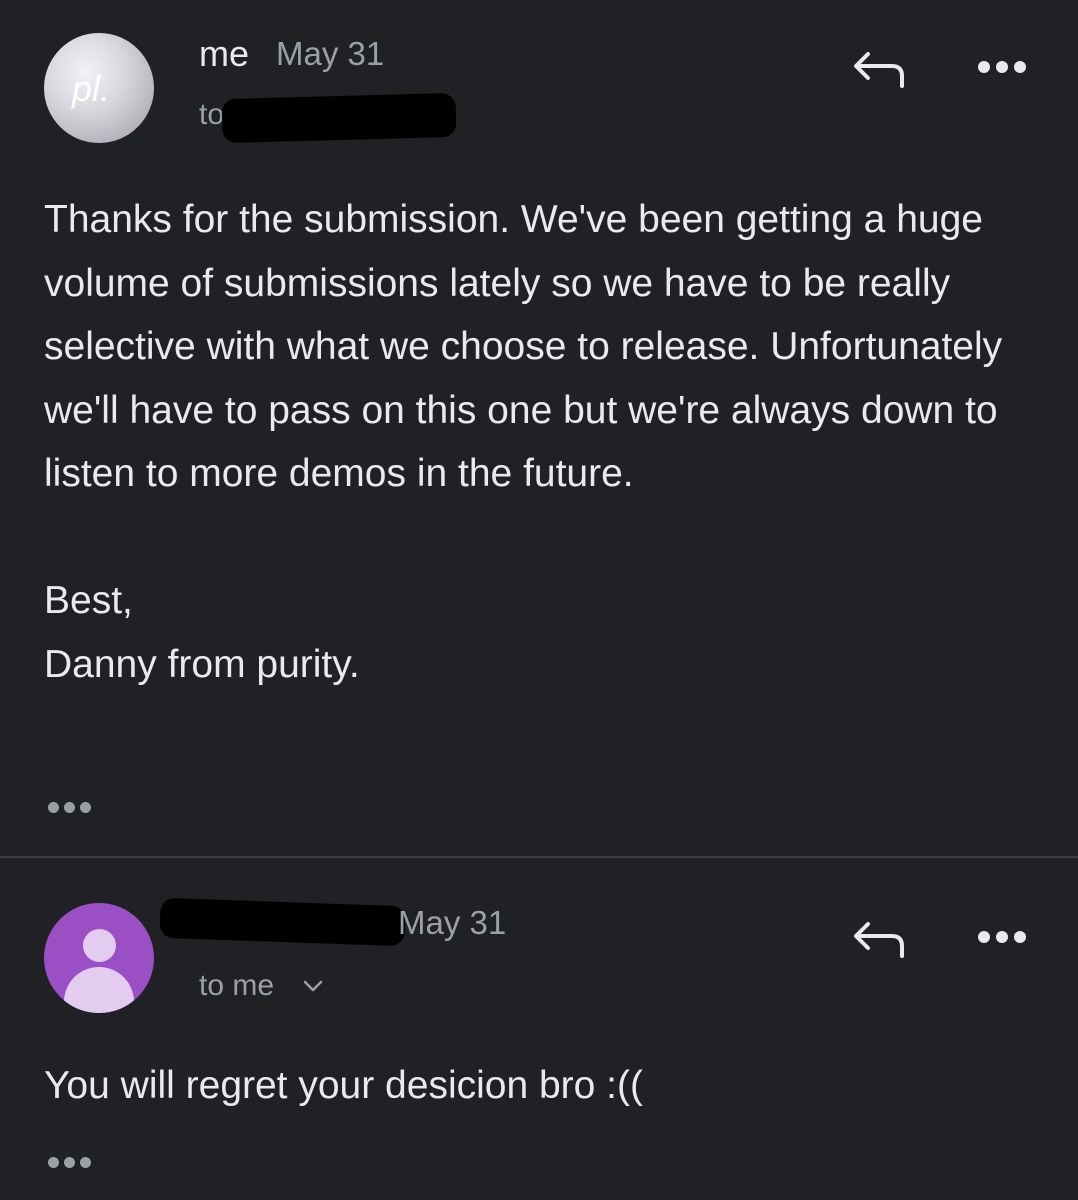 This screenshot has height=1200, width=1078. What do you see at coordinates (339, 118) in the screenshot?
I see `redacted-recipient` at bounding box center [339, 118].